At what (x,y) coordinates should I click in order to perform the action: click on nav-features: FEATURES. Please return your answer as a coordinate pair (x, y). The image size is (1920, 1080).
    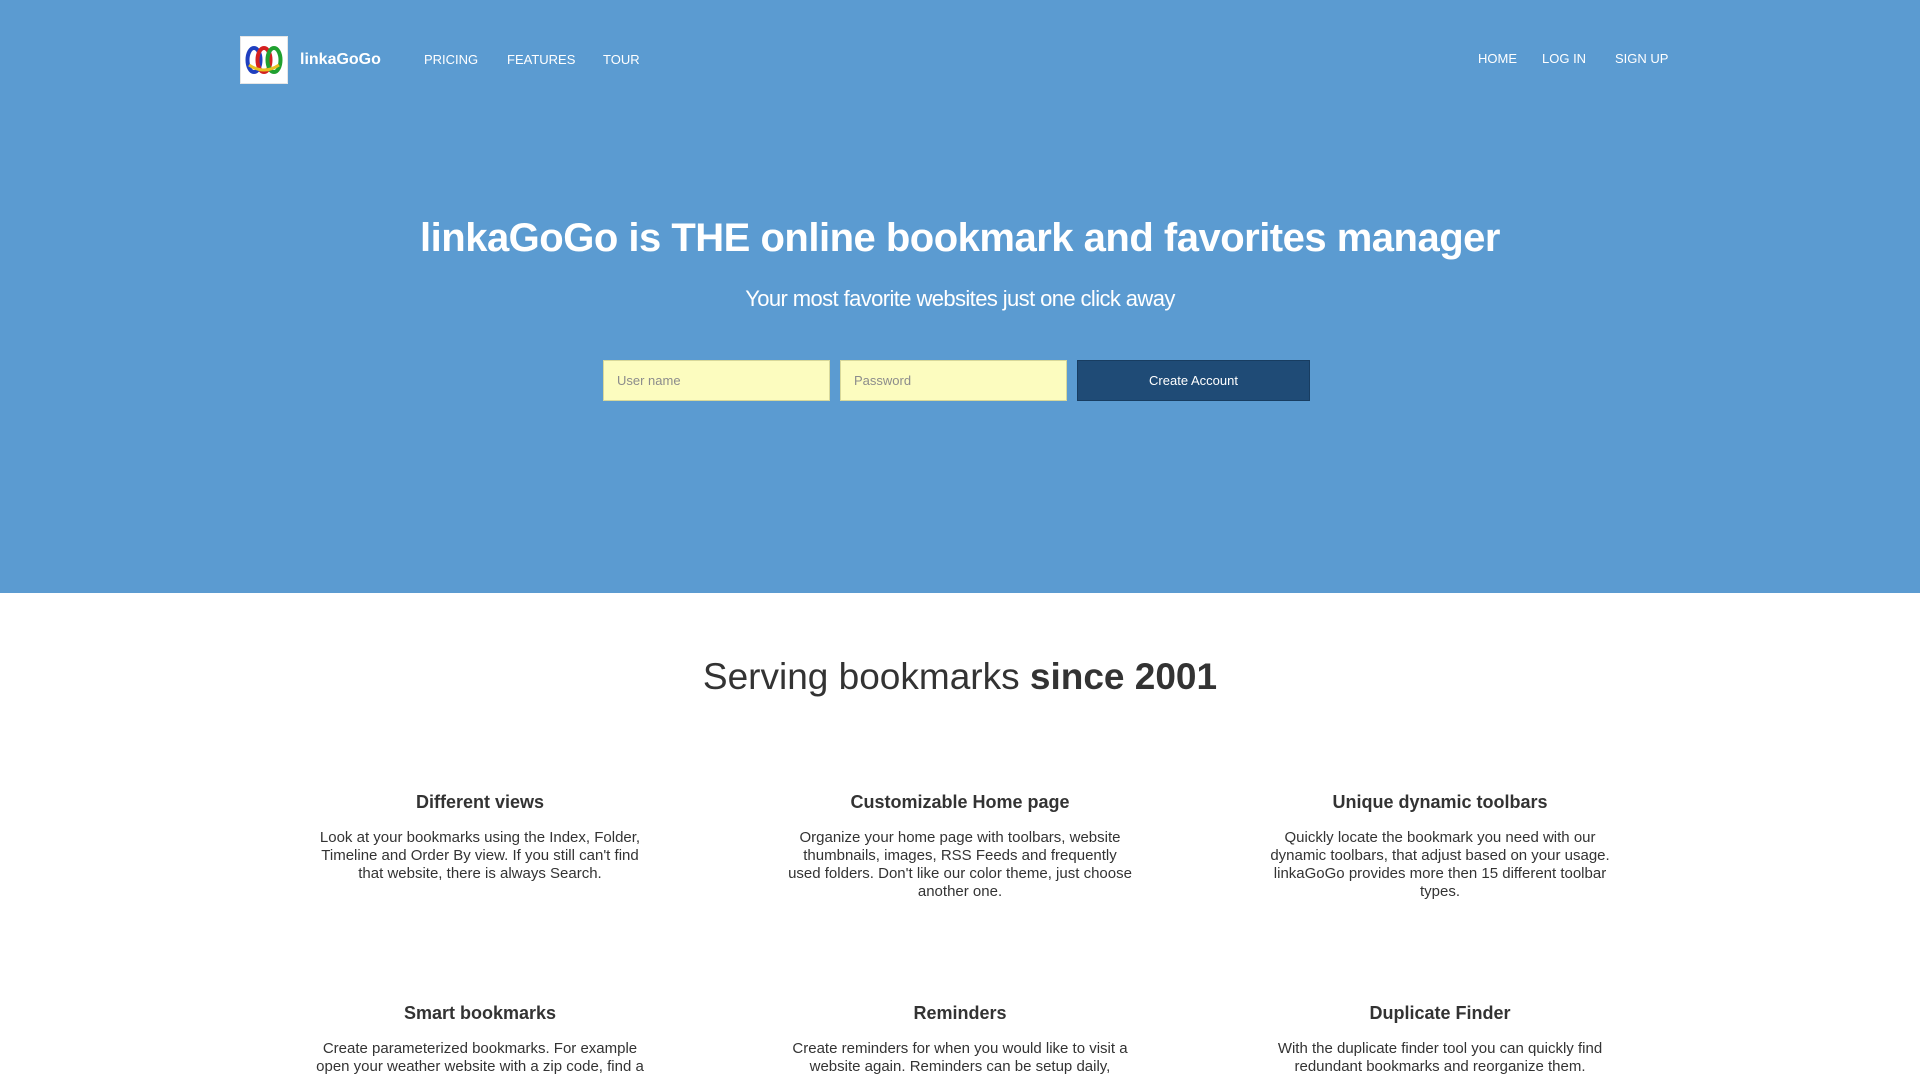
    Looking at the image, I should click on (541, 60).